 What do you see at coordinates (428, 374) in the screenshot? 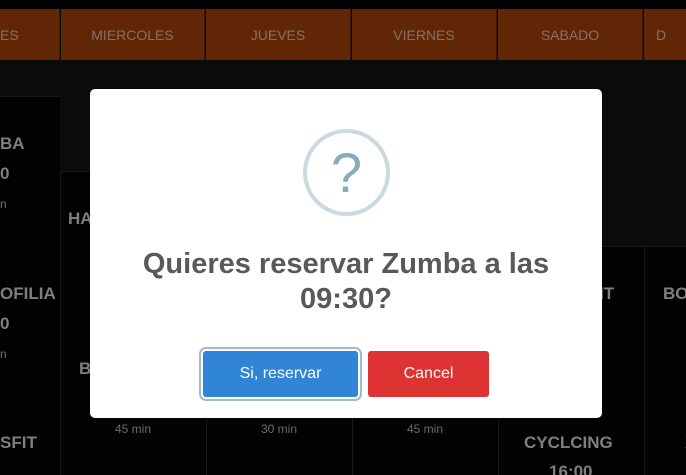
I see `cancel-button: Cancel` at bounding box center [428, 374].